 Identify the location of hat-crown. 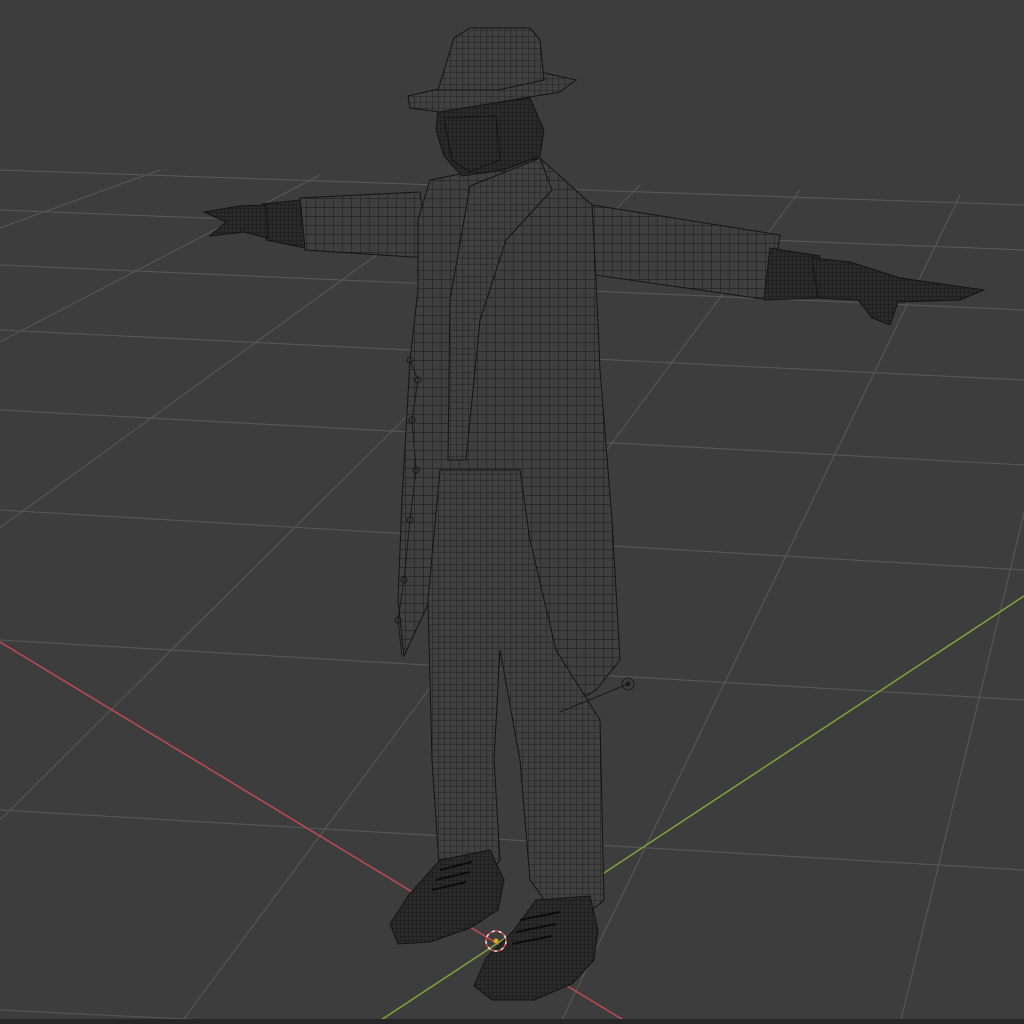
(491, 59).